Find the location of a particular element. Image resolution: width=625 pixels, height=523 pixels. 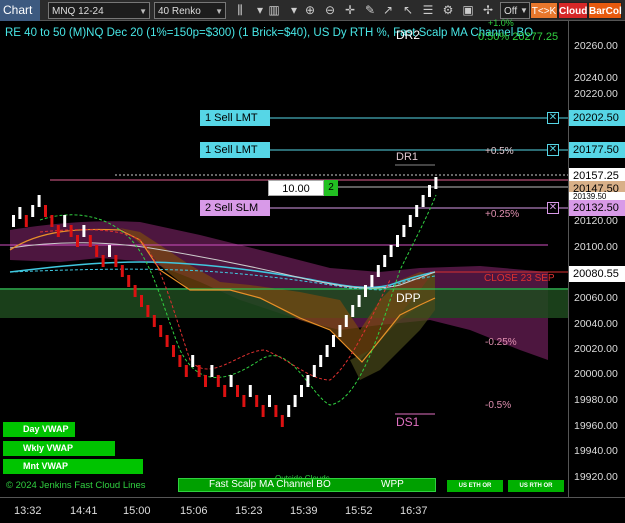

barcol-button: BarCol is located at coordinates (605, 10).